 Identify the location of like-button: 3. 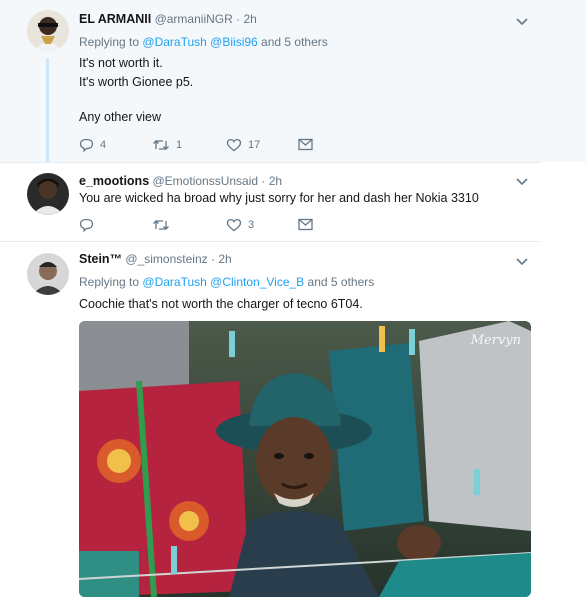
(240, 225).